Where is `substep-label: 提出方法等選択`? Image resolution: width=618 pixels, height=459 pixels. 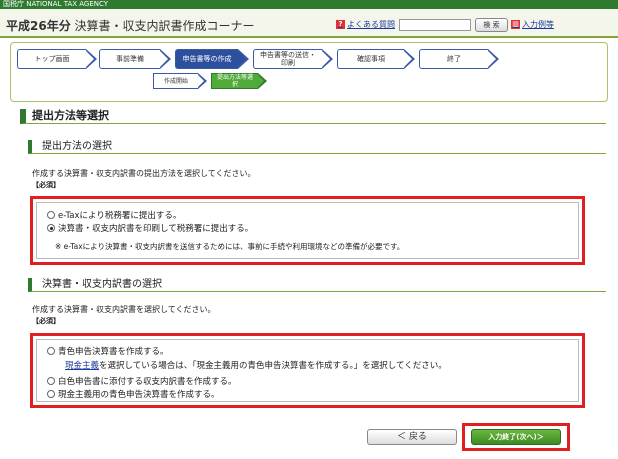 substep-label: 提出方法等選択 is located at coordinates (234, 81).